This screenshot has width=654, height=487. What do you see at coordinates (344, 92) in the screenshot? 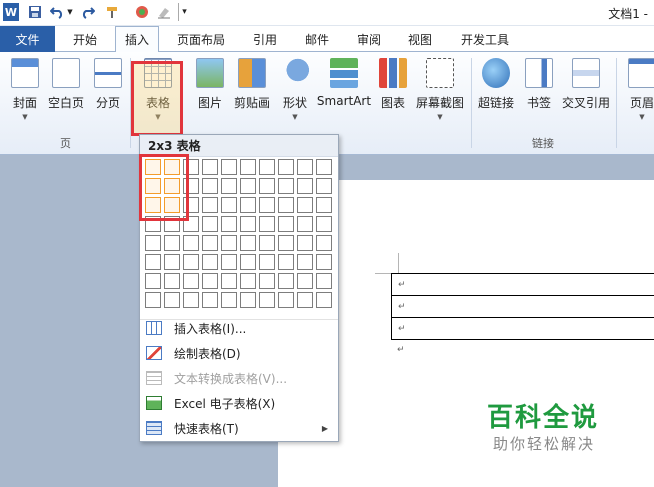
I see `smartart-button: SmartArt` at bounding box center [344, 92].